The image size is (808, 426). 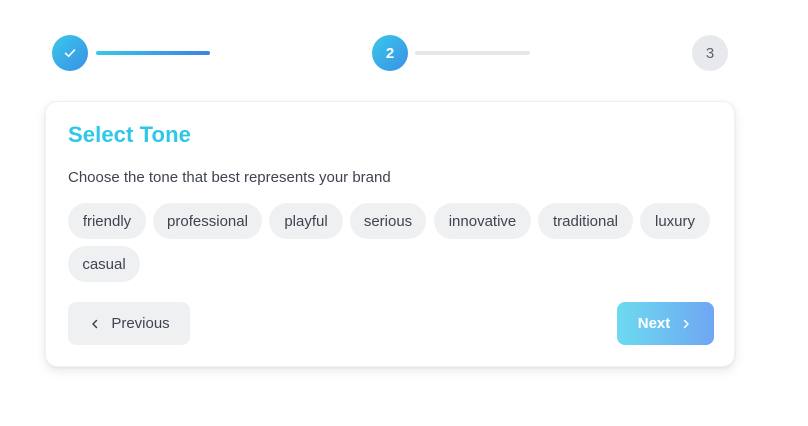 What do you see at coordinates (306, 221) in the screenshot?
I see `tone-chip-playful: playful` at bounding box center [306, 221].